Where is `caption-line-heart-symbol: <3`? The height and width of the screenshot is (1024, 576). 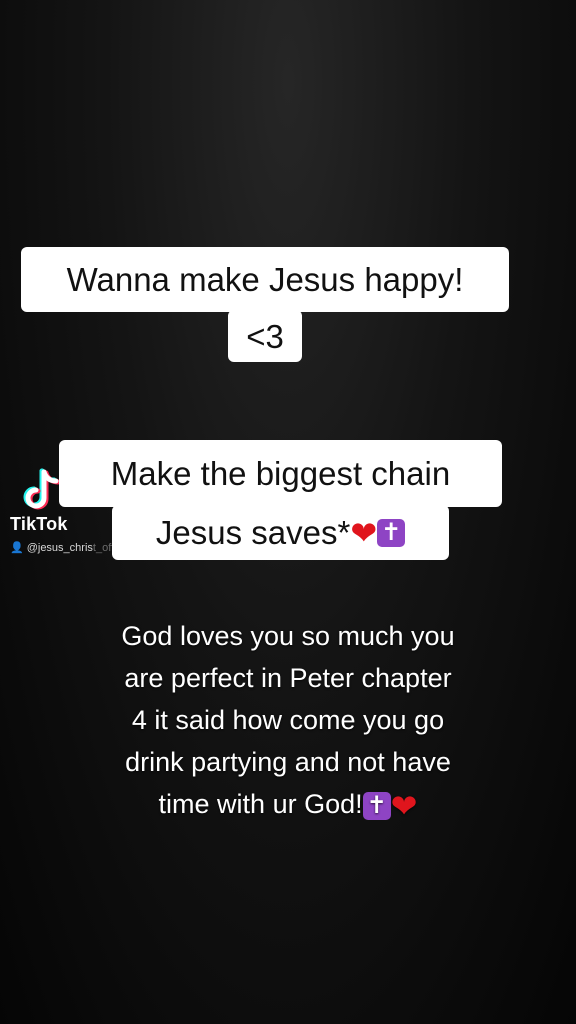
caption-line-heart-symbol: <3 is located at coordinates (265, 336).